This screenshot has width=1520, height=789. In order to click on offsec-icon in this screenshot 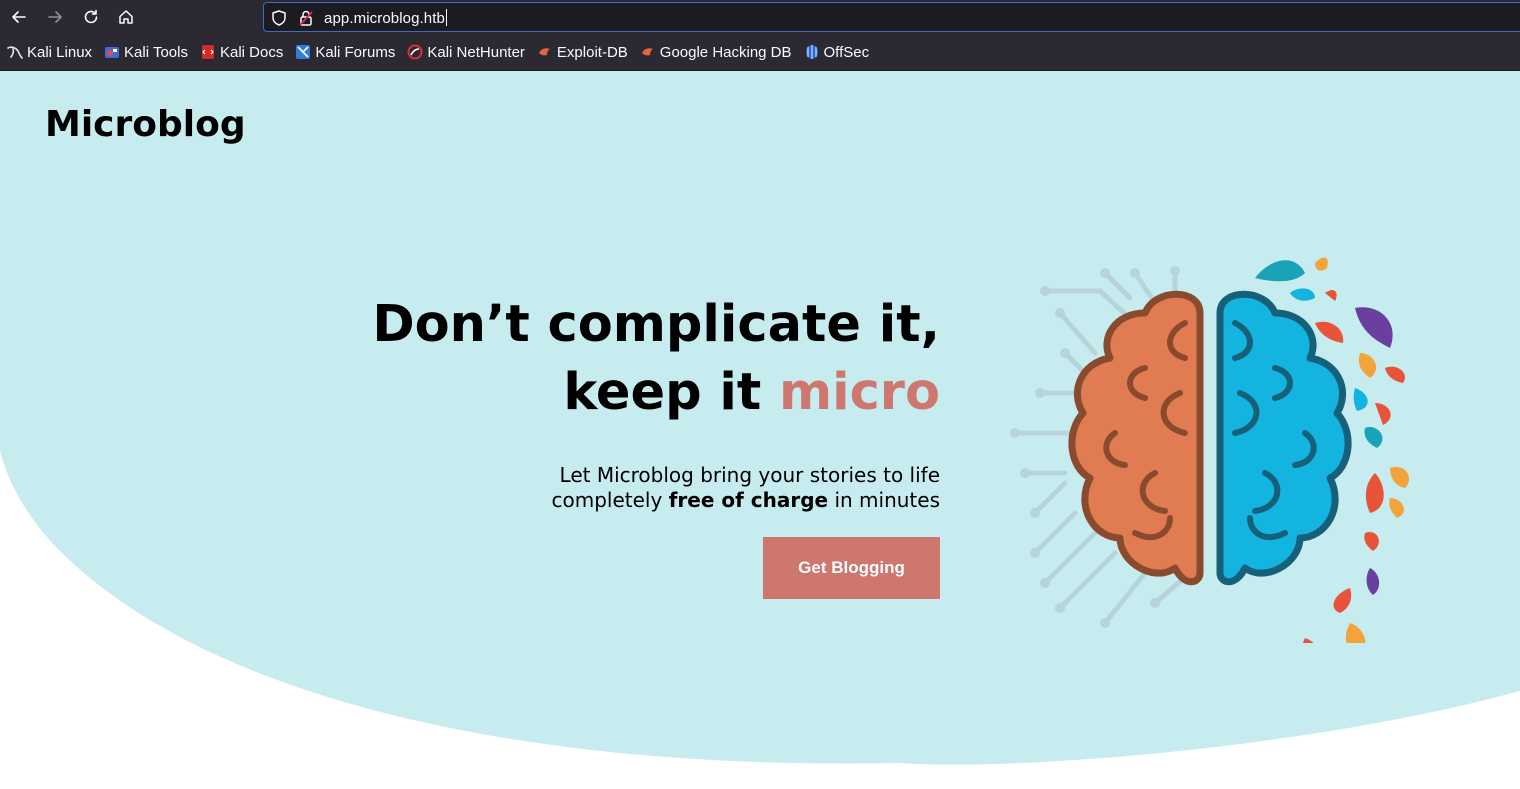, I will do `click(812, 52)`.